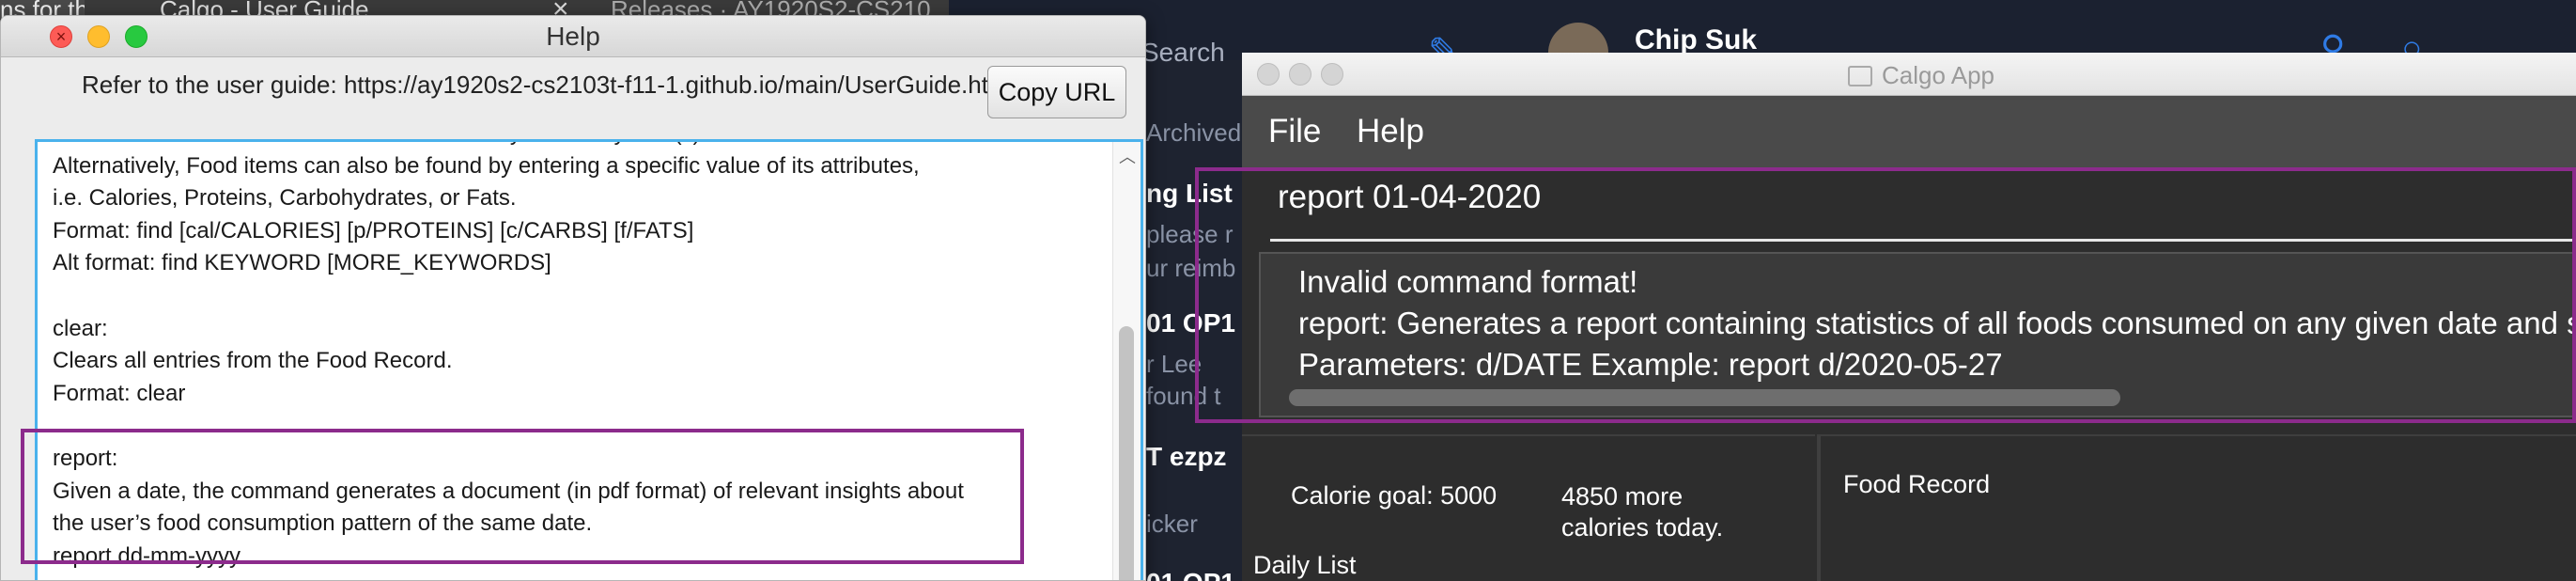  Describe the element at coordinates (1643, 512) in the screenshot. I see `calories-remaining: 4850 more calories today.` at that location.